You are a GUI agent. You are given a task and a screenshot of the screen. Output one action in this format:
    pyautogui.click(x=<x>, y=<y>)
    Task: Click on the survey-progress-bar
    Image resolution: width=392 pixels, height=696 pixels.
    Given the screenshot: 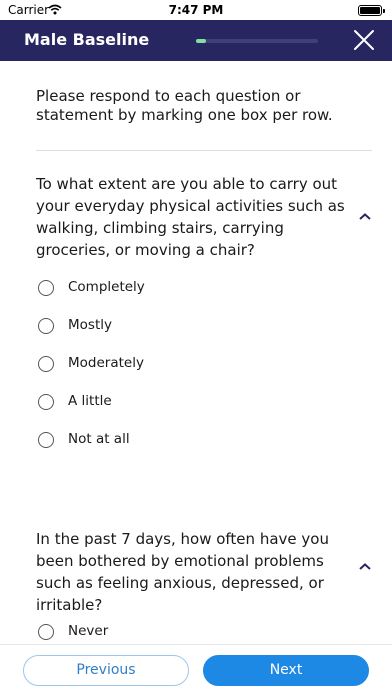 What is the action you would take?
    pyautogui.click(x=257, y=41)
    